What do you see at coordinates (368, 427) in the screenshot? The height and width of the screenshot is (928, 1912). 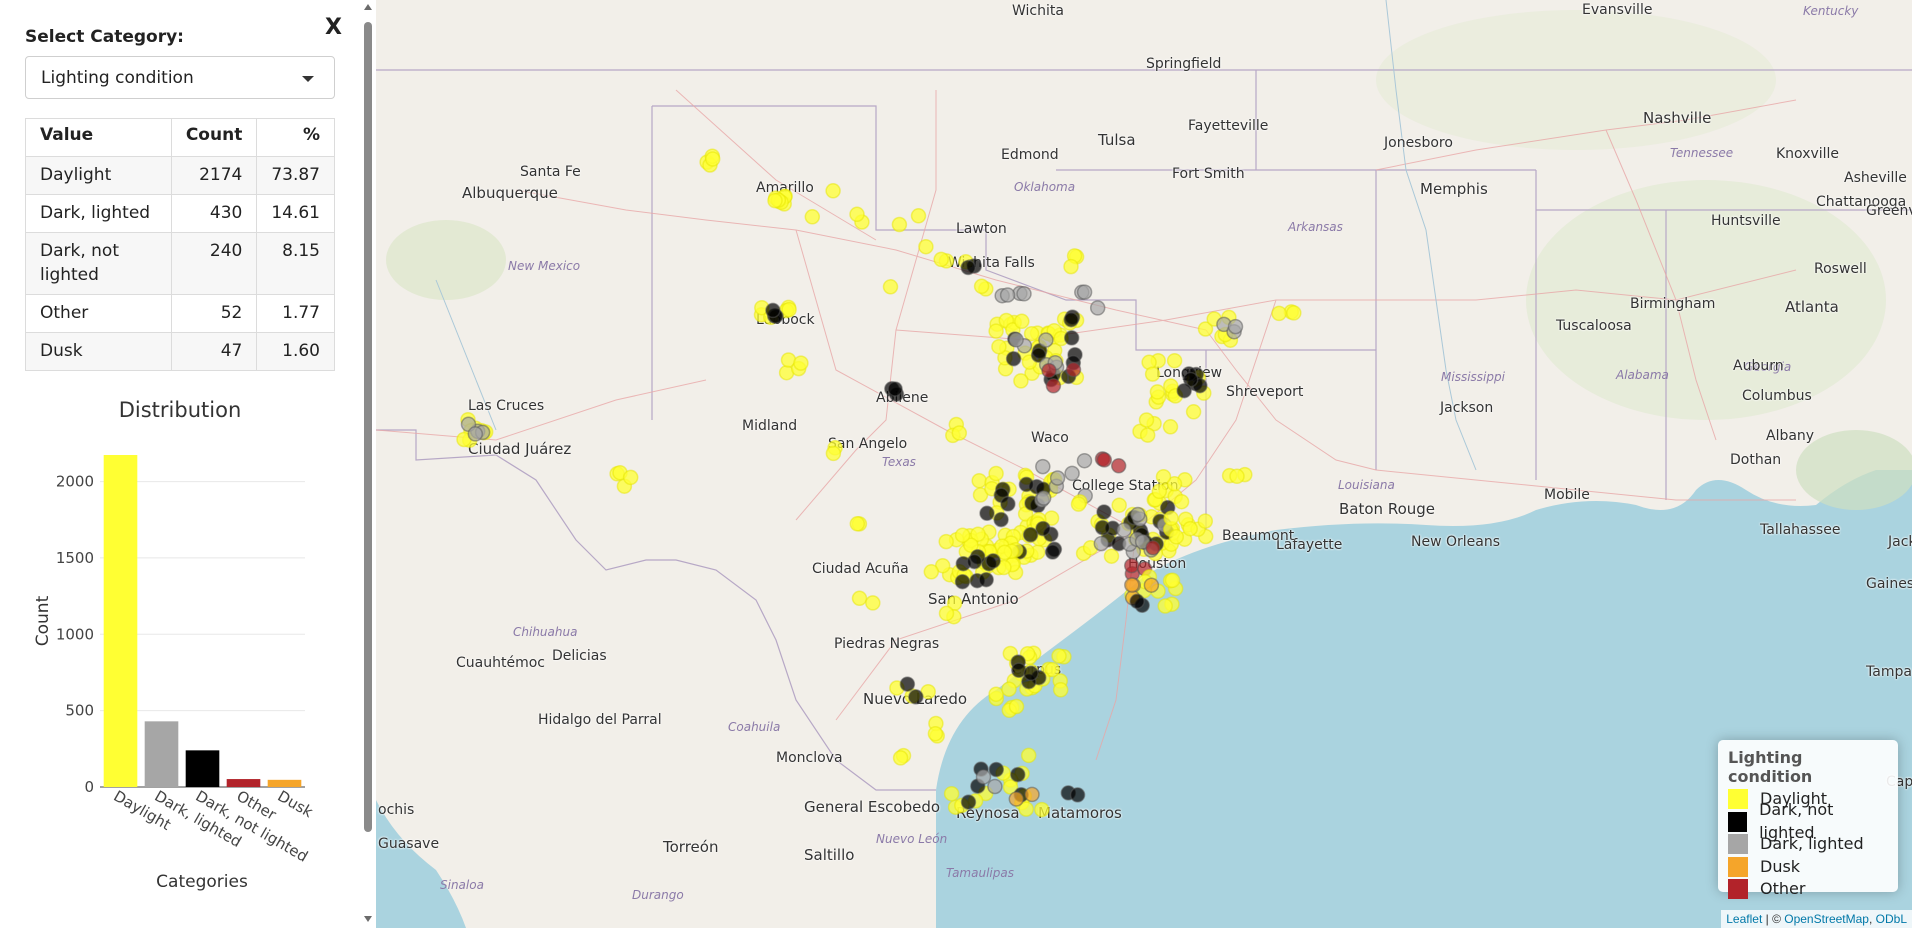 I see `scroll-thumb` at bounding box center [368, 427].